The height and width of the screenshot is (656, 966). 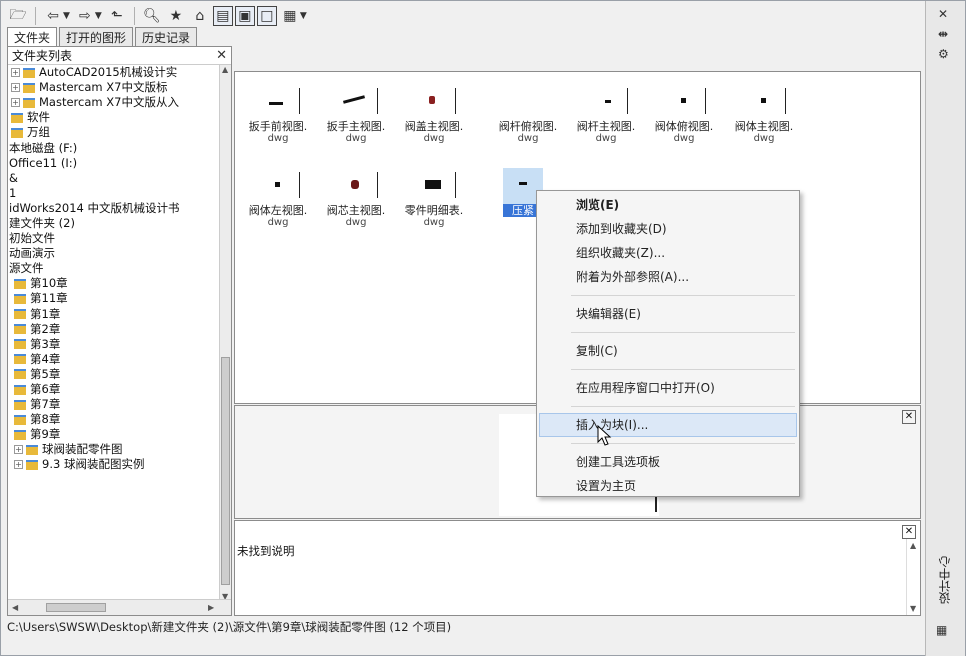 I want to click on forward-icon: ⇨, so click(x=85, y=16).